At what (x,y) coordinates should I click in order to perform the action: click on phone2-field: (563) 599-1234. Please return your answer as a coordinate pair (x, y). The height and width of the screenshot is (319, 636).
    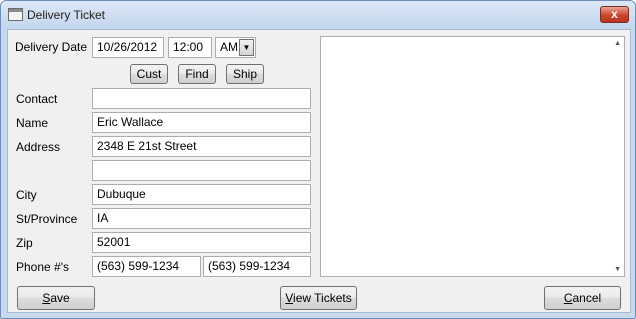
    Looking at the image, I should click on (257, 266).